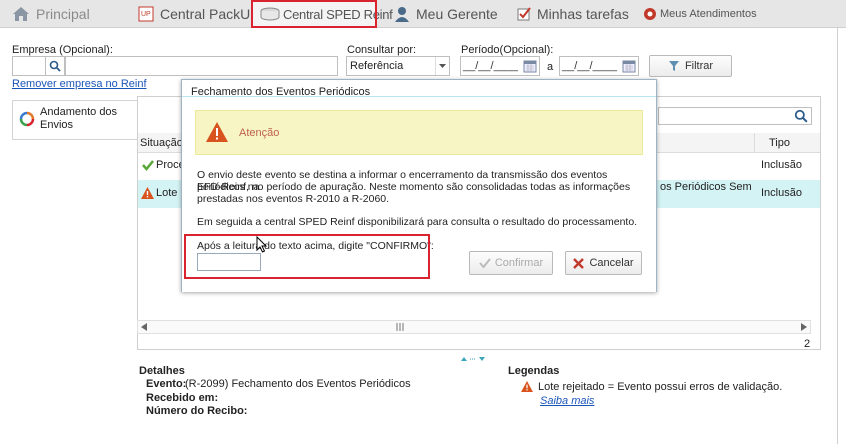 This screenshot has width=846, height=444. Describe the element at coordinates (534, 371) in the screenshot. I see `legend-title: Legendas` at that location.